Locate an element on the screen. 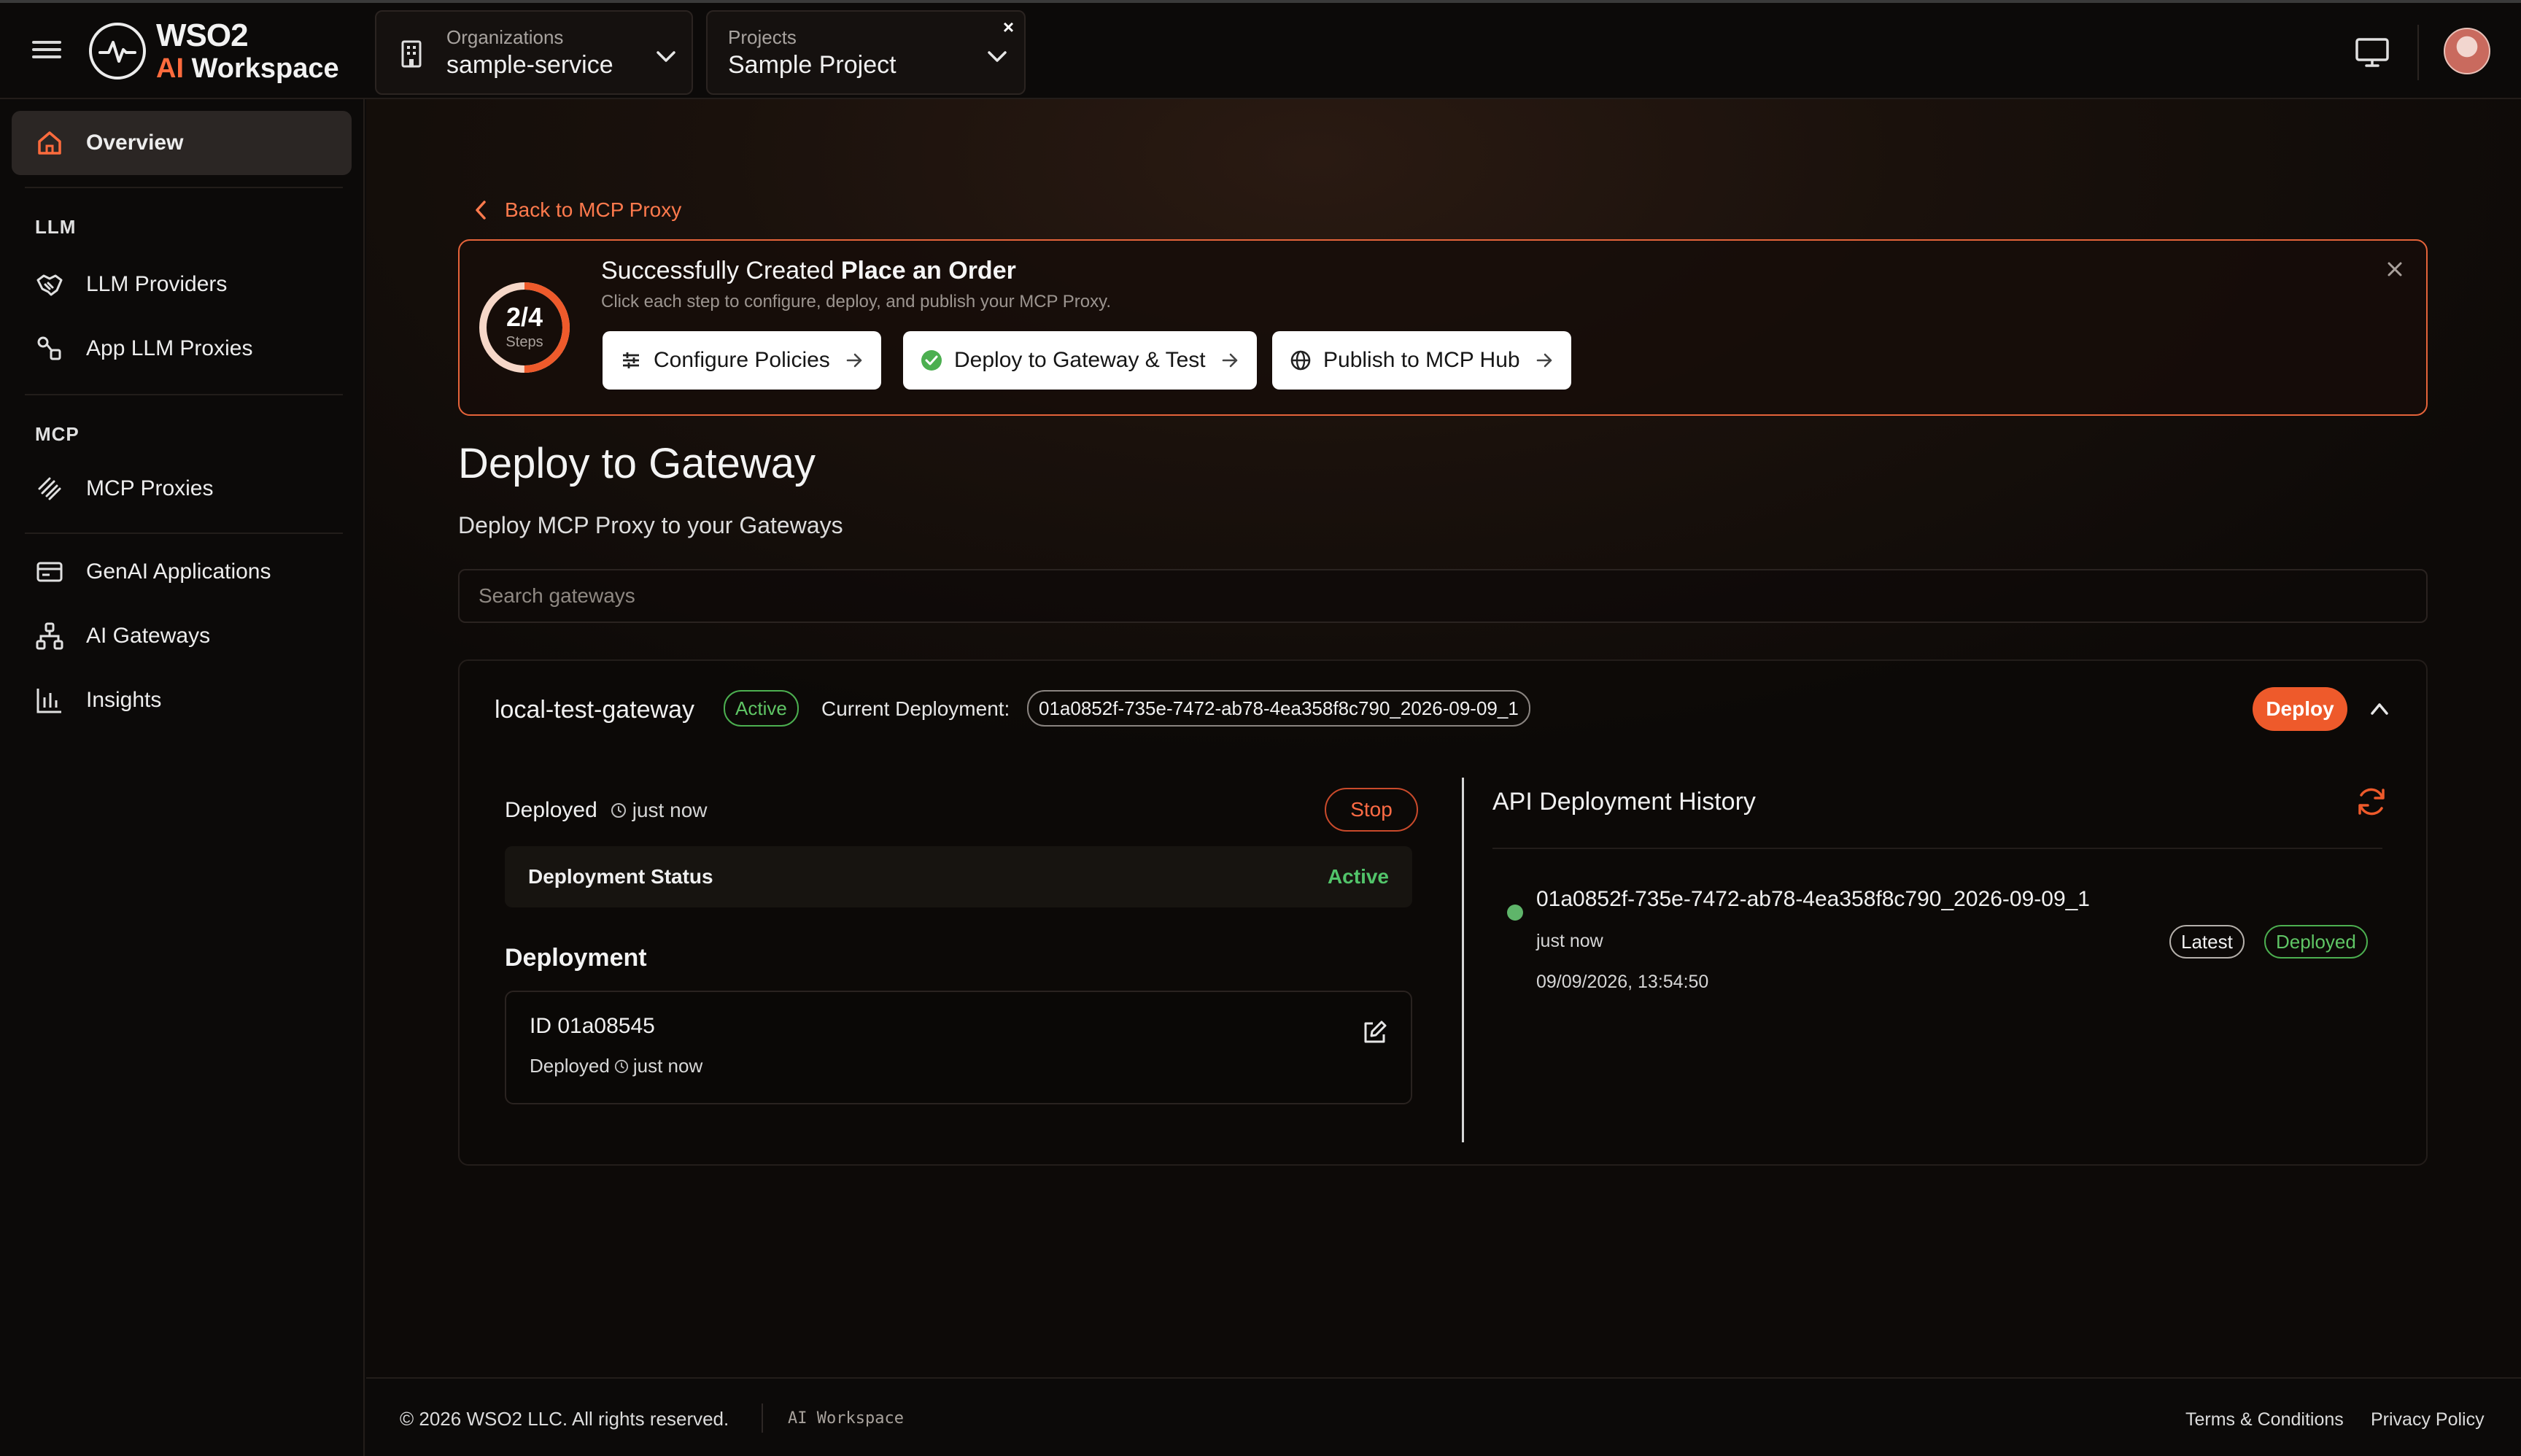 This screenshot has height=1456, width=2521. check-circle-icon is located at coordinates (931, 360).